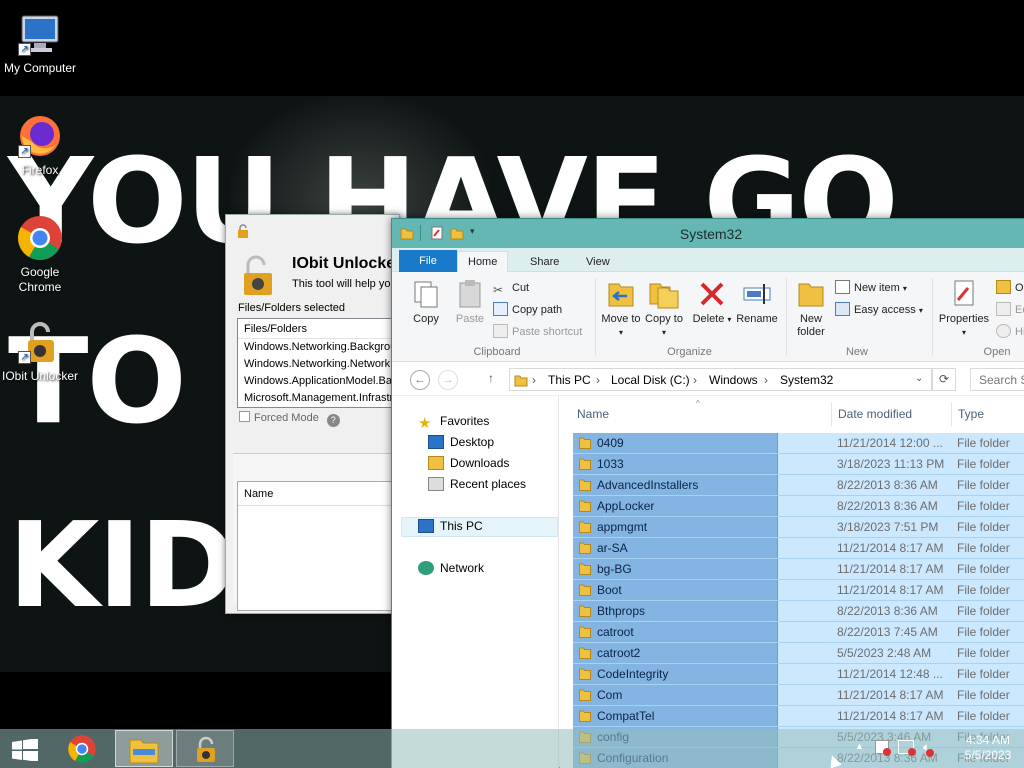 The image size is (1024, 768). Describe the element at coordinates (468, 463) in the screenshot. I see `nav-downloads: Downloads` at that location.